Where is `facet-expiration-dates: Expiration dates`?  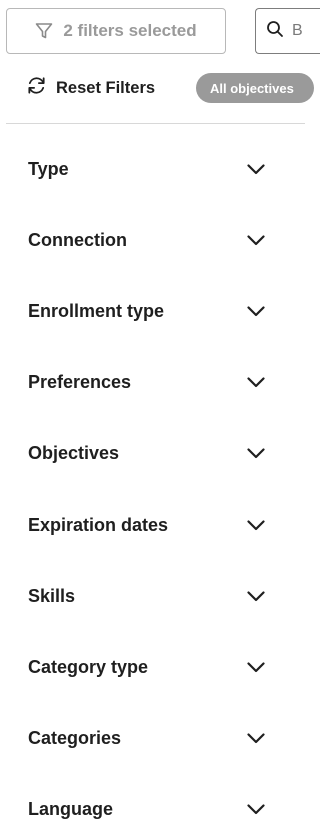 facet-expiration-dates: Expiration dates is located at coordinates (152, 524).